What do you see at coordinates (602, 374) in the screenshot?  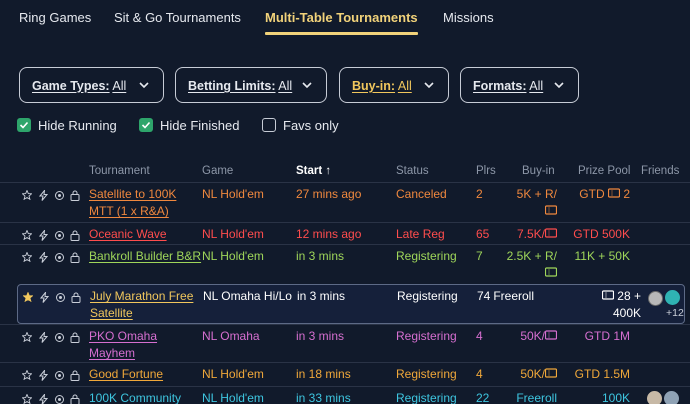 I see `prize-pool-cell: GTD 1.5M` at bounding box center [602, 374].